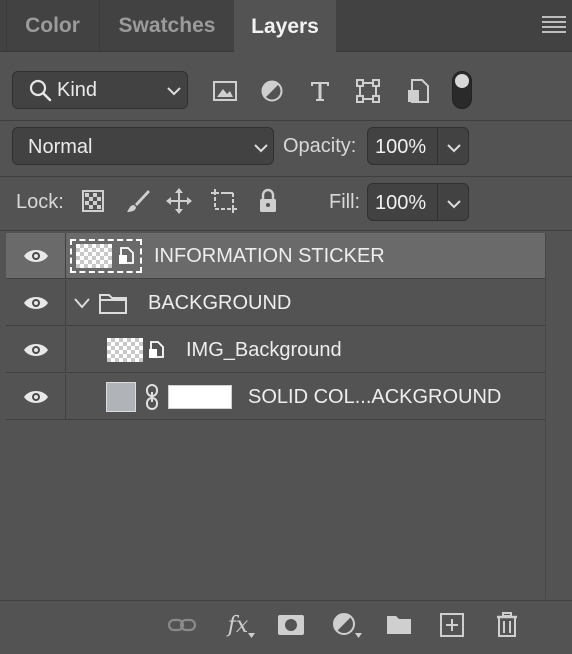 This screenshot has height=654, width=572. I want to click on fill-label: Fill:, so click(345, 202).